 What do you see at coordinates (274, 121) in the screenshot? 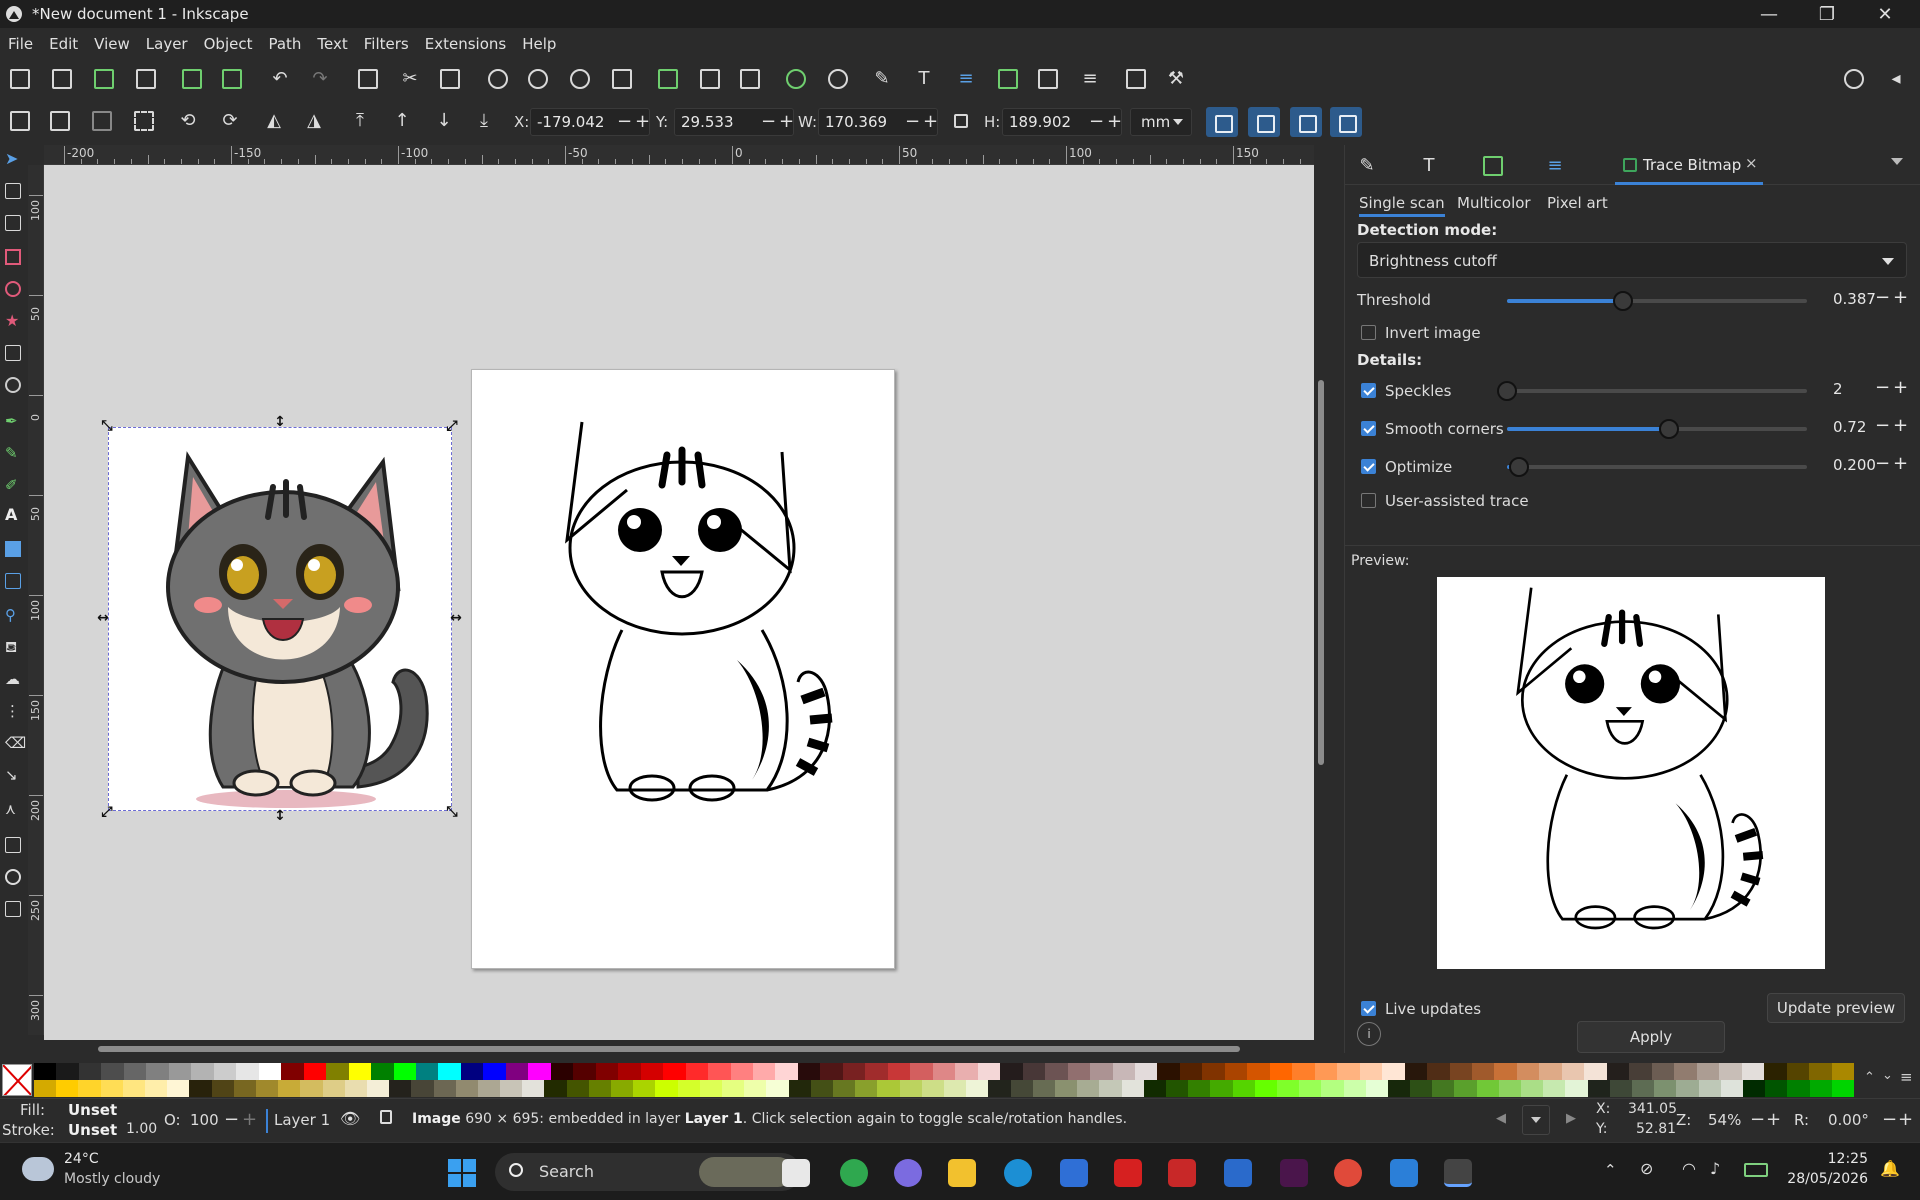
I see `flip-horizontal-icon: ◭` at bounding box center [274, 121].